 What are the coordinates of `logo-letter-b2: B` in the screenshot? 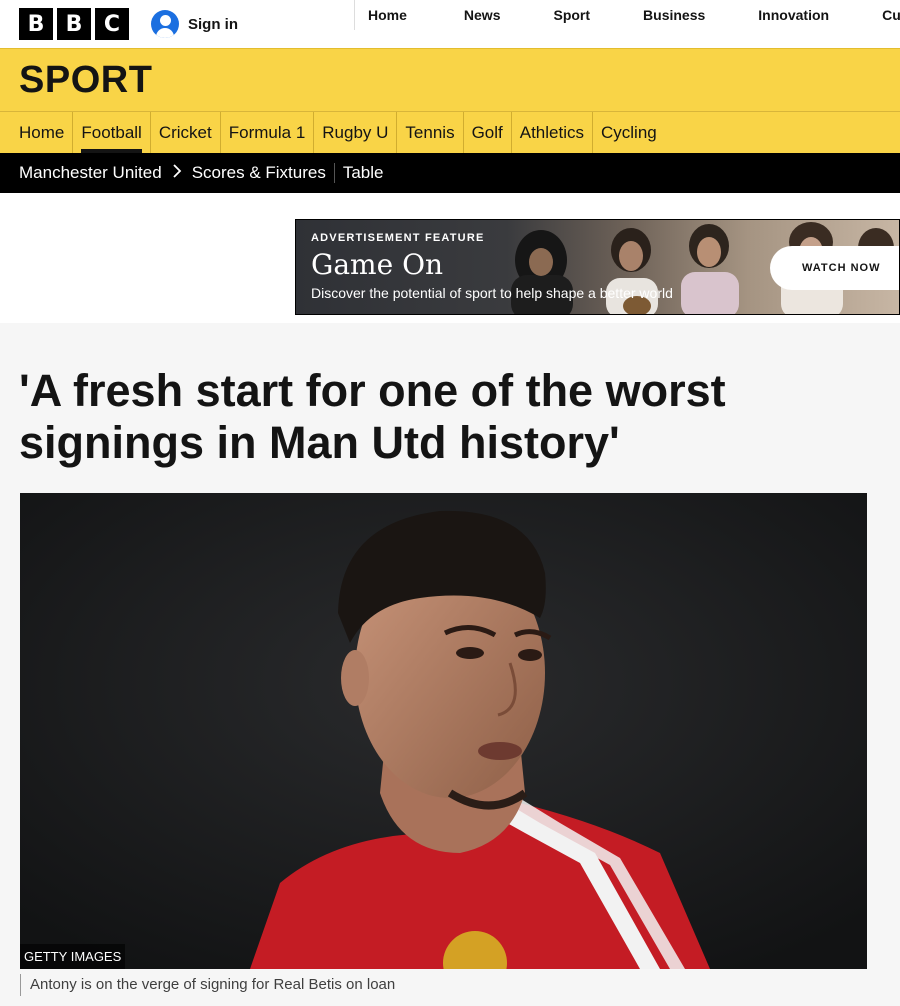 It's located at (74, 24).